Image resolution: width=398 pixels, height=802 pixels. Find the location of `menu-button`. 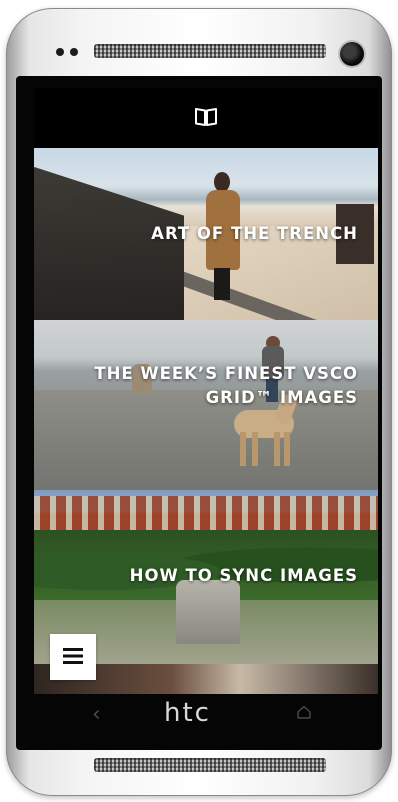

menu-button is located at coordinates (73, 657).